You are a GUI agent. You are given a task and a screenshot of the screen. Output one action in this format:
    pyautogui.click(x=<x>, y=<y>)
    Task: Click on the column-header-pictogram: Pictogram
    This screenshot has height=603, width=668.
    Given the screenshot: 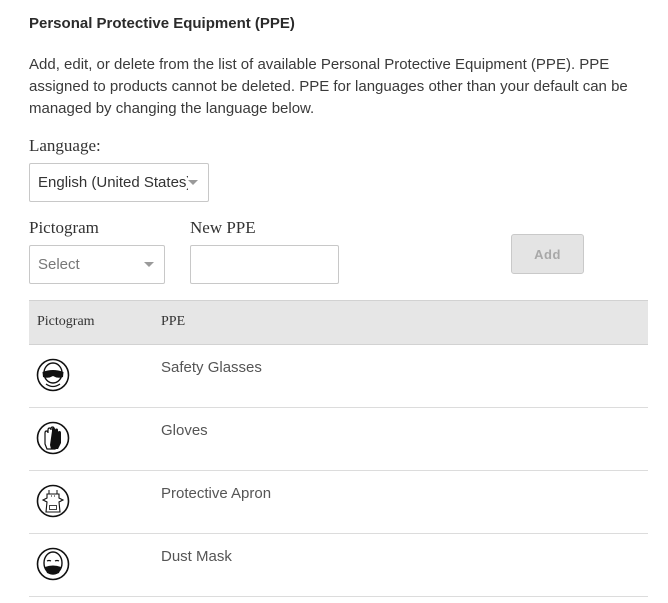 What is the action you would take?
    pyautogui.click(x=66, y=321)
    